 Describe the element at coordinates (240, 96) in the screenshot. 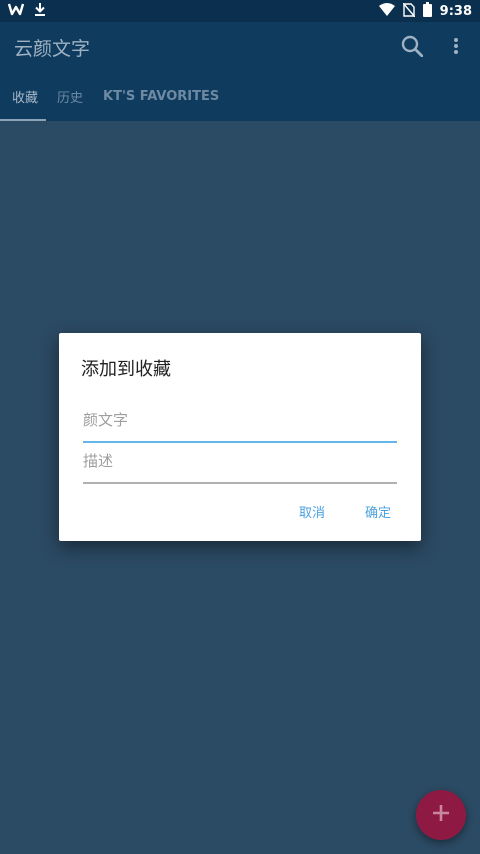

I see `tab-bar: 收藏 历史 KT'S FAVORITES` at that location.